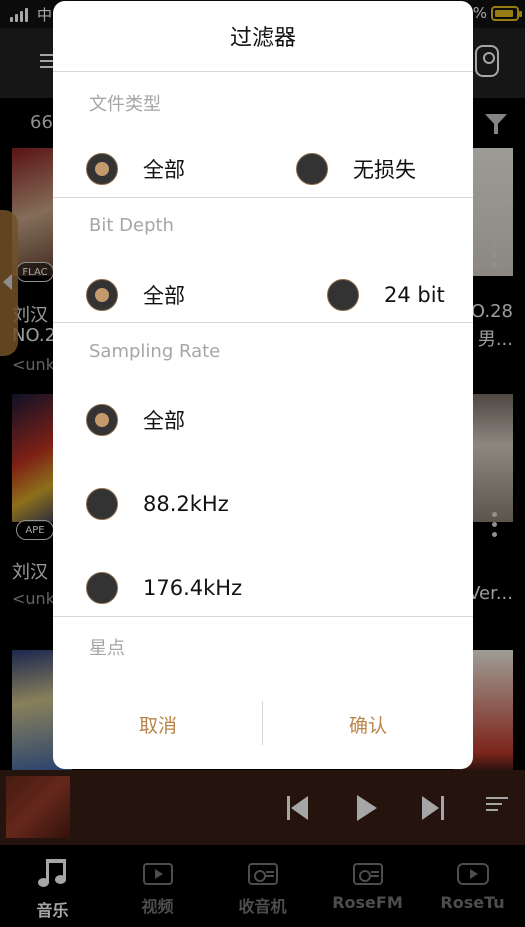 Image resolution: width=525 pixels, height=927 pixels. I want to click on option-sampling-rate-176k: 176.4kHz, so click(164, 588).